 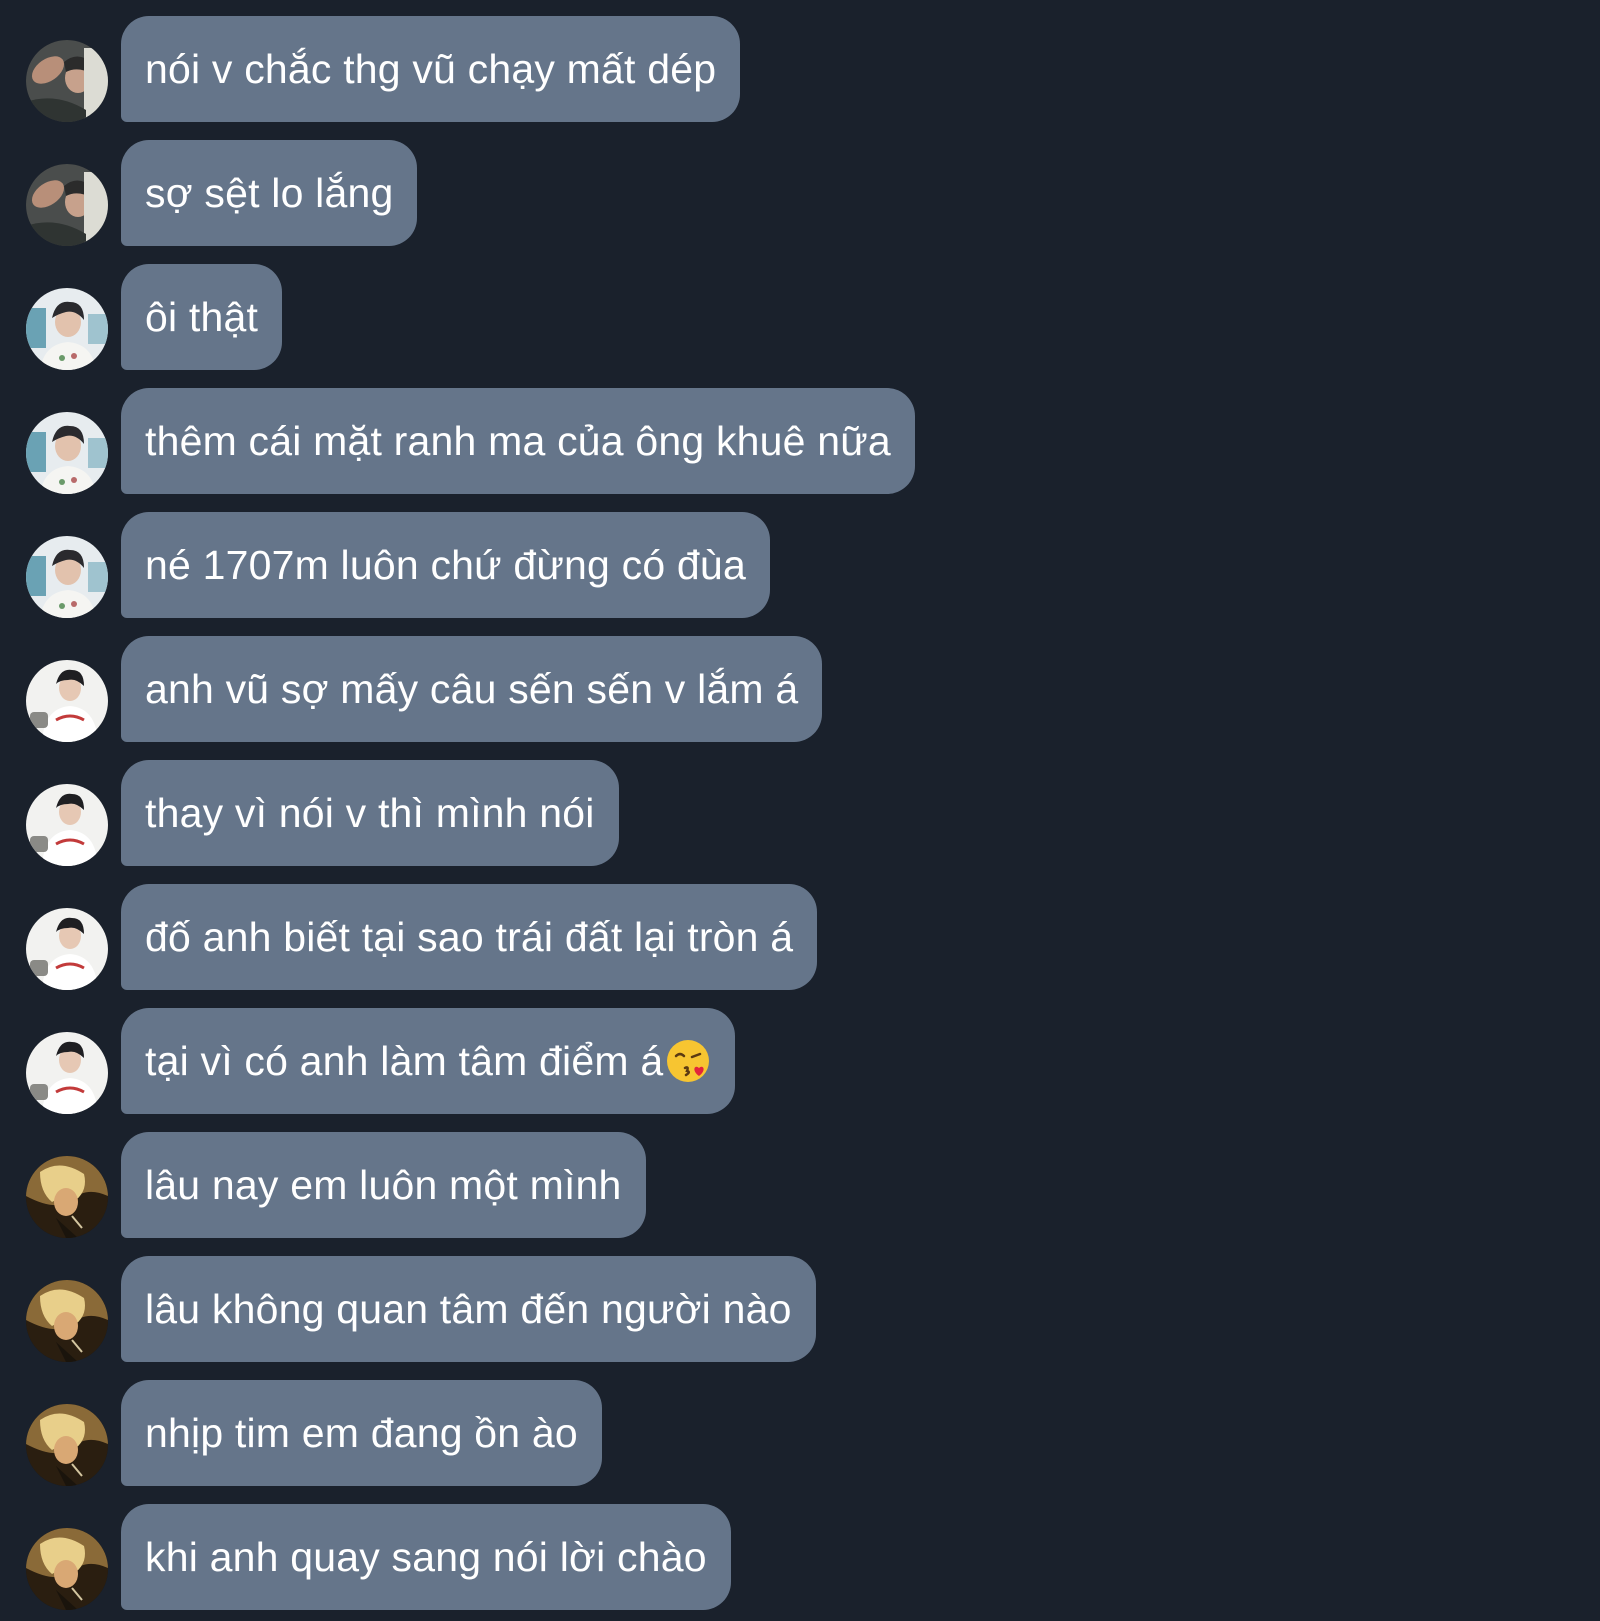 I want to click on message-bubble: nói v chắc thg vũ chạy mất dép, so click(x=431, y=69).